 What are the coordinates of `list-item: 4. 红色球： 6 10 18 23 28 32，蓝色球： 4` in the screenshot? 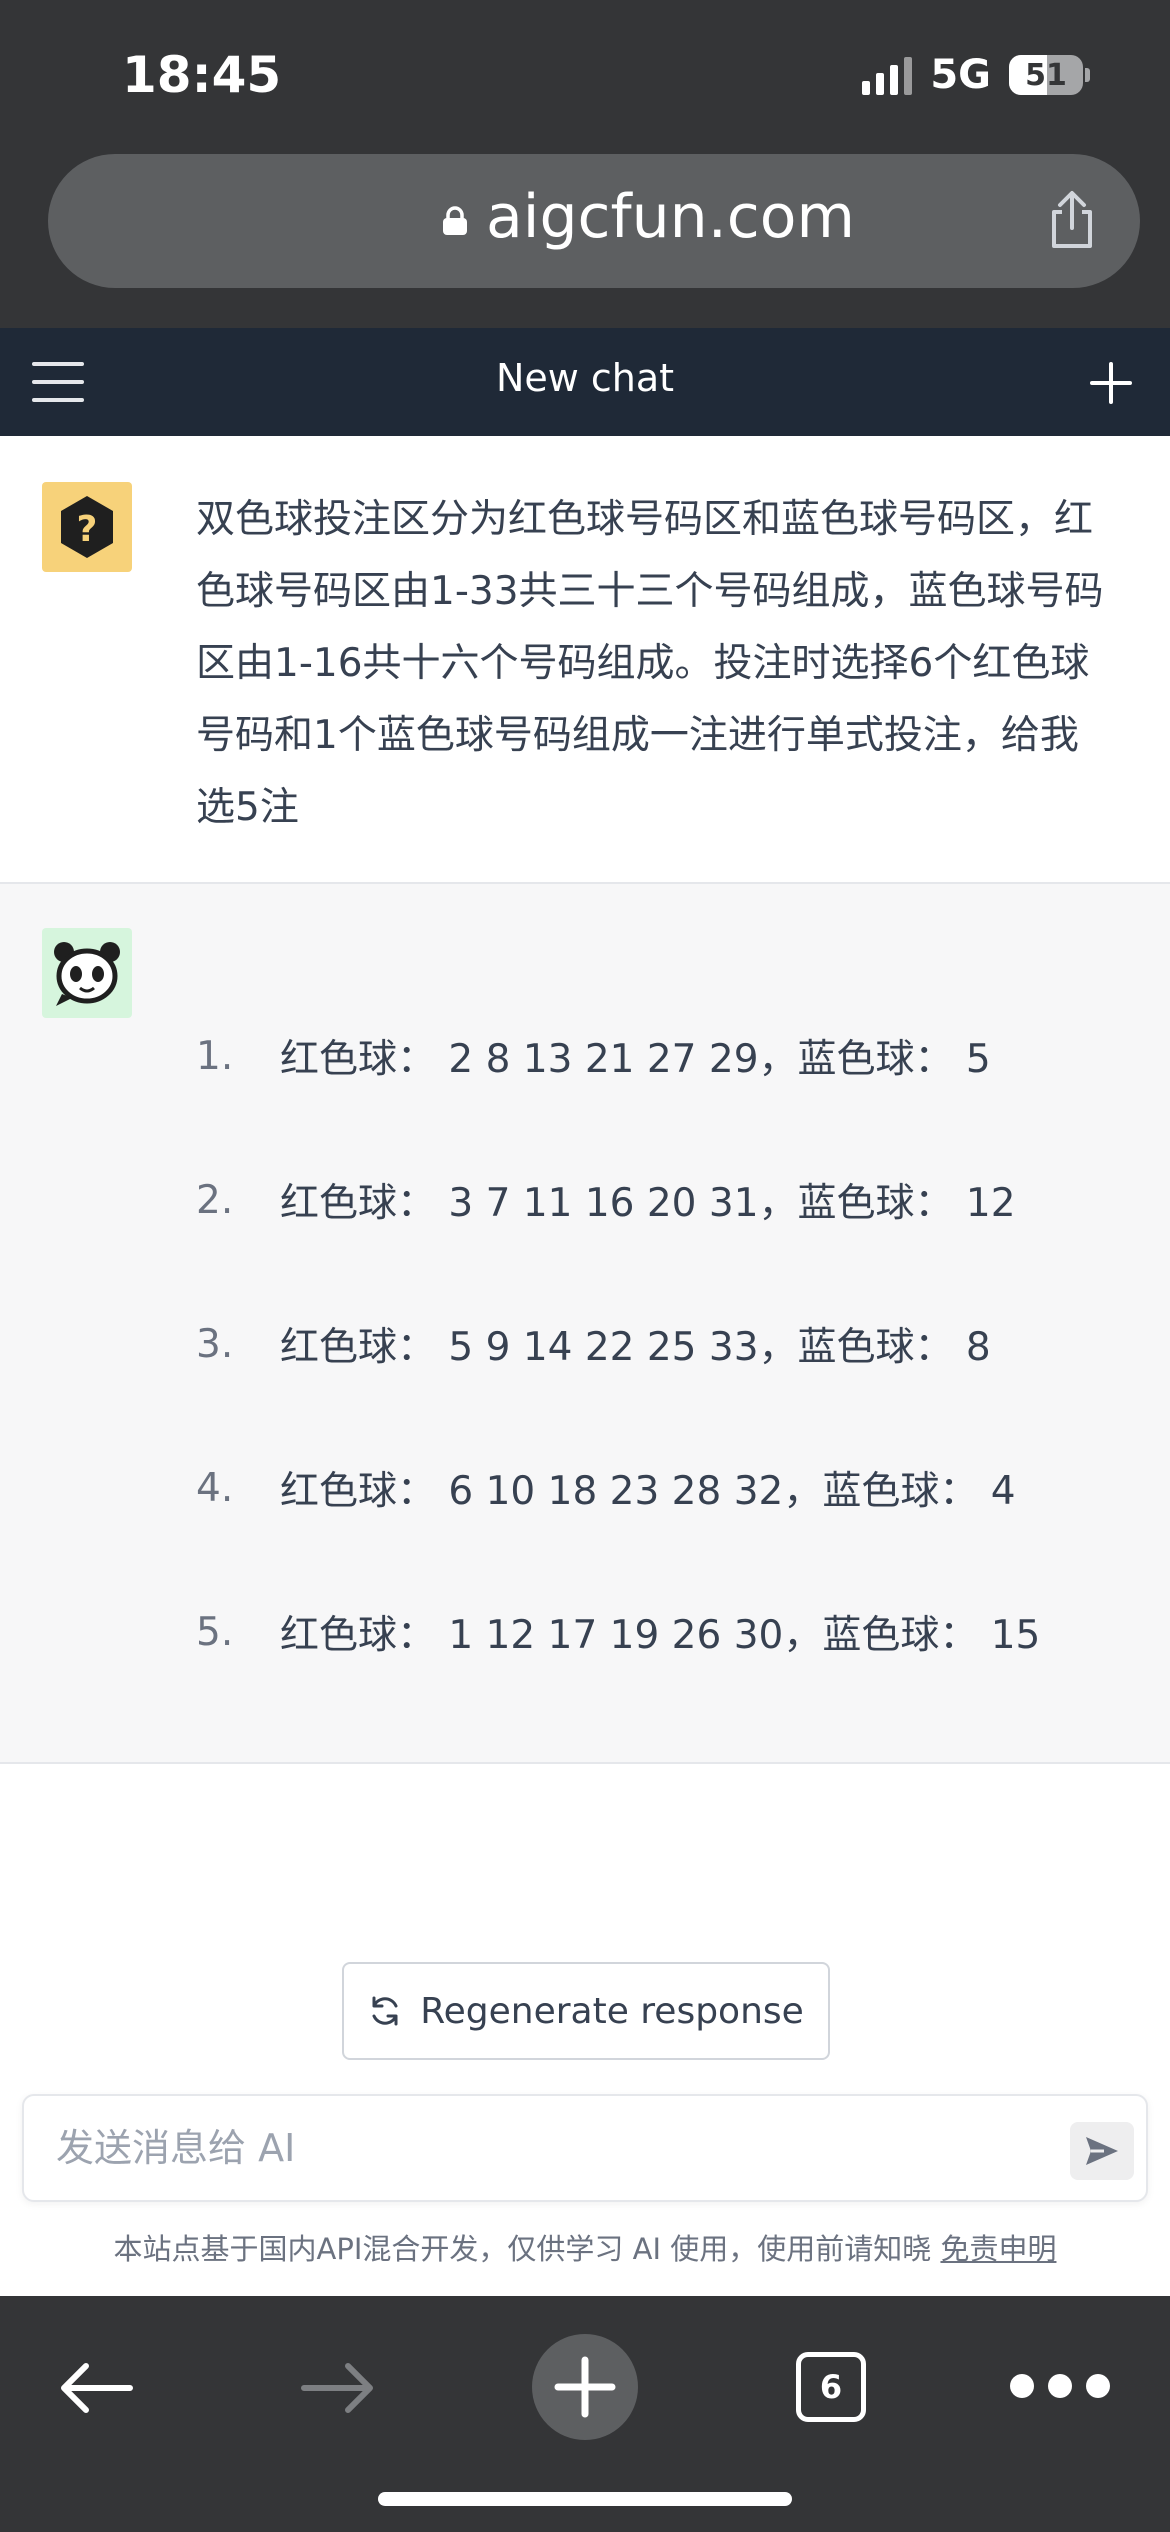 It's located at (618, 1488).